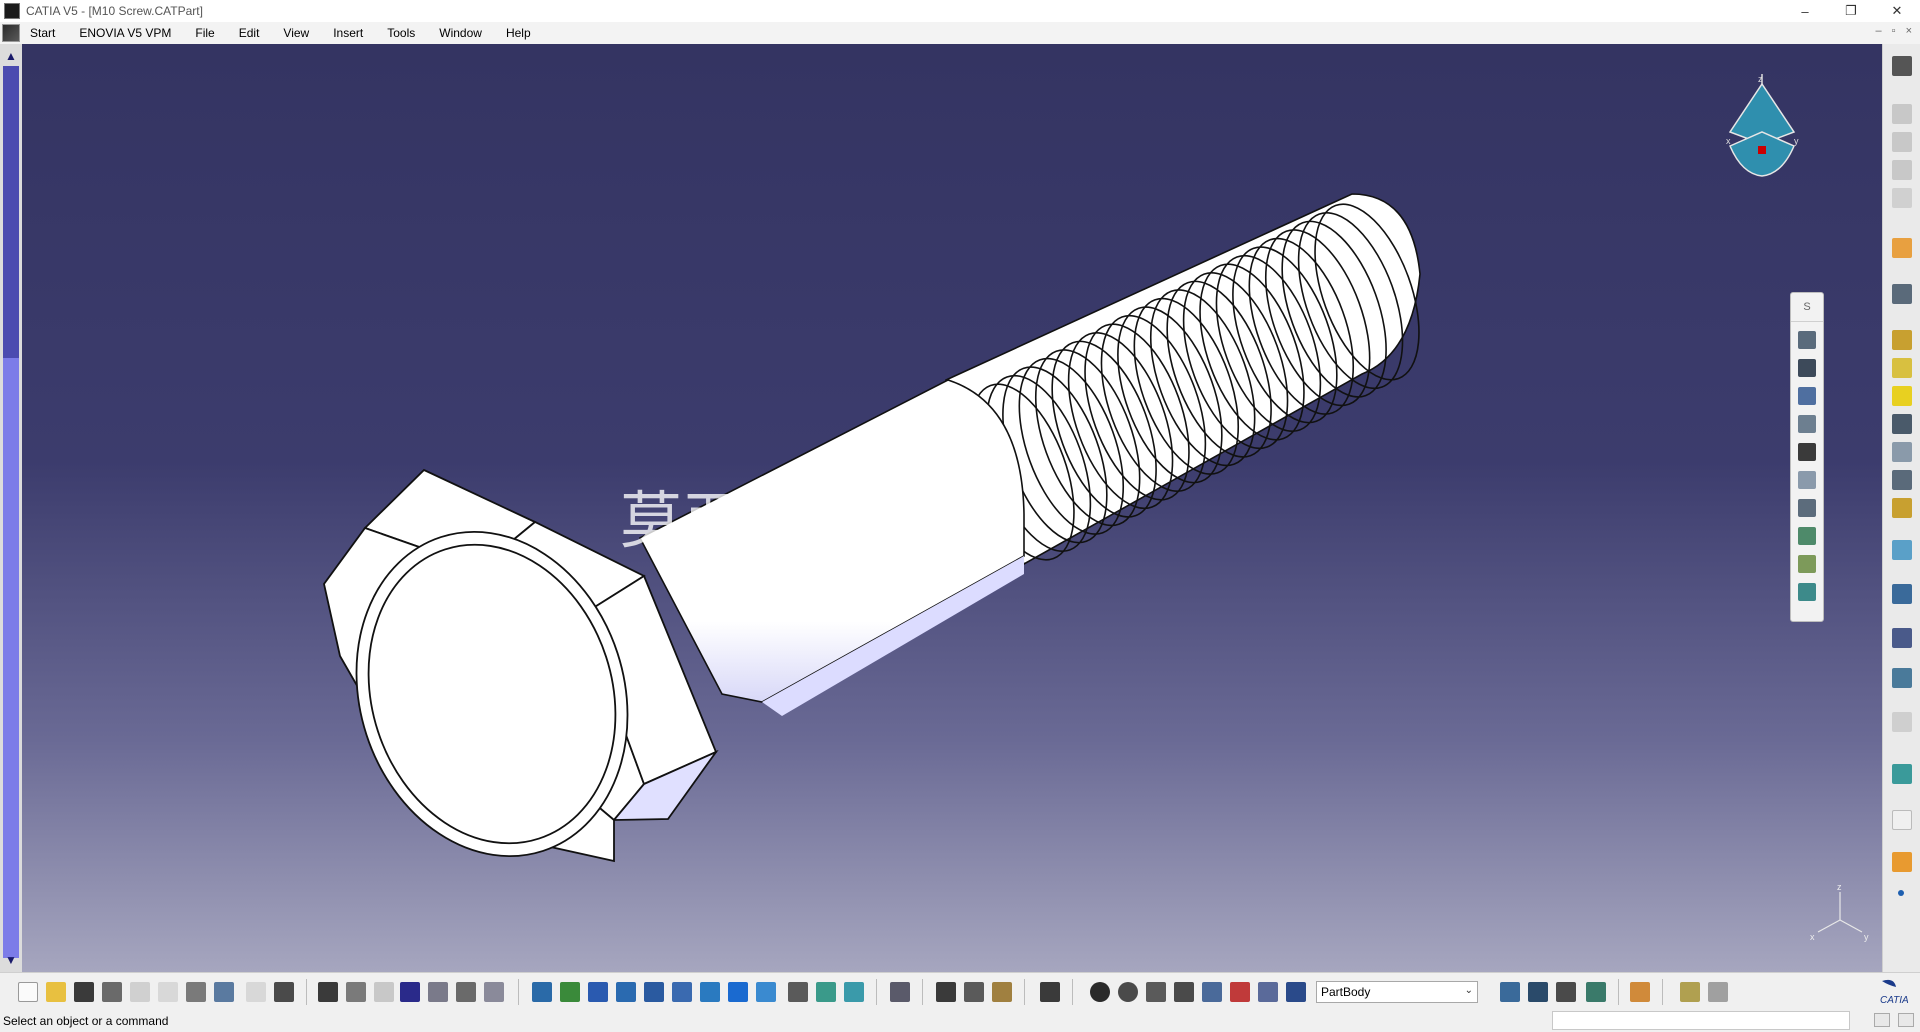 The width and height of the screenshot is (1920, 1032). What do you see at coordinates (1296, 992) in the screenshot?
I see `define-work-object-icon` at bounding box center [1296, 992].